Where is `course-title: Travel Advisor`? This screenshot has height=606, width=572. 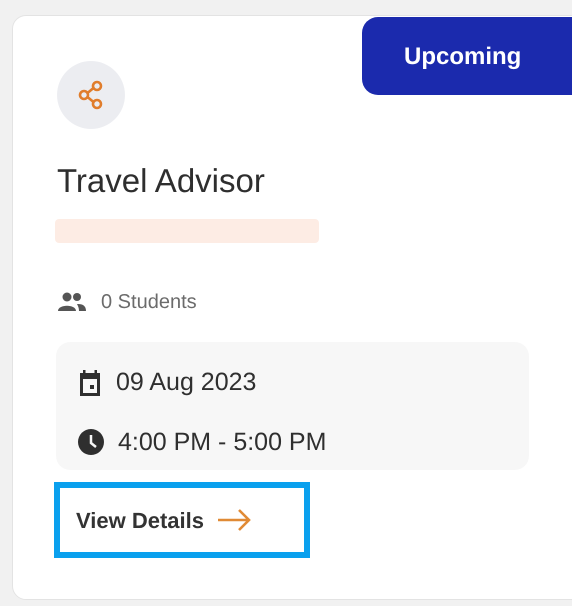 course-title: Travel Advisor is located at coordinates (161, 181).